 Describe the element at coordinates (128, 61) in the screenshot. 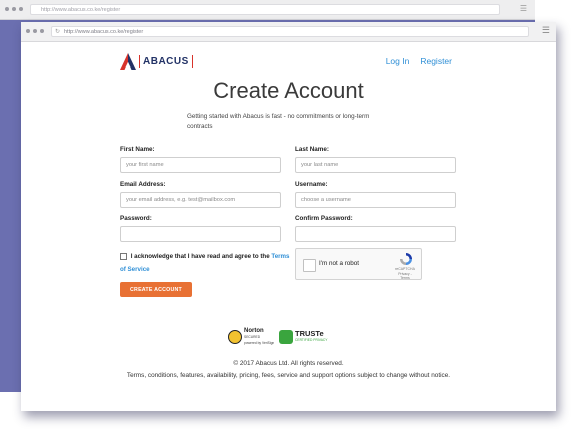

I see `abacus-logo-icon` at that location.